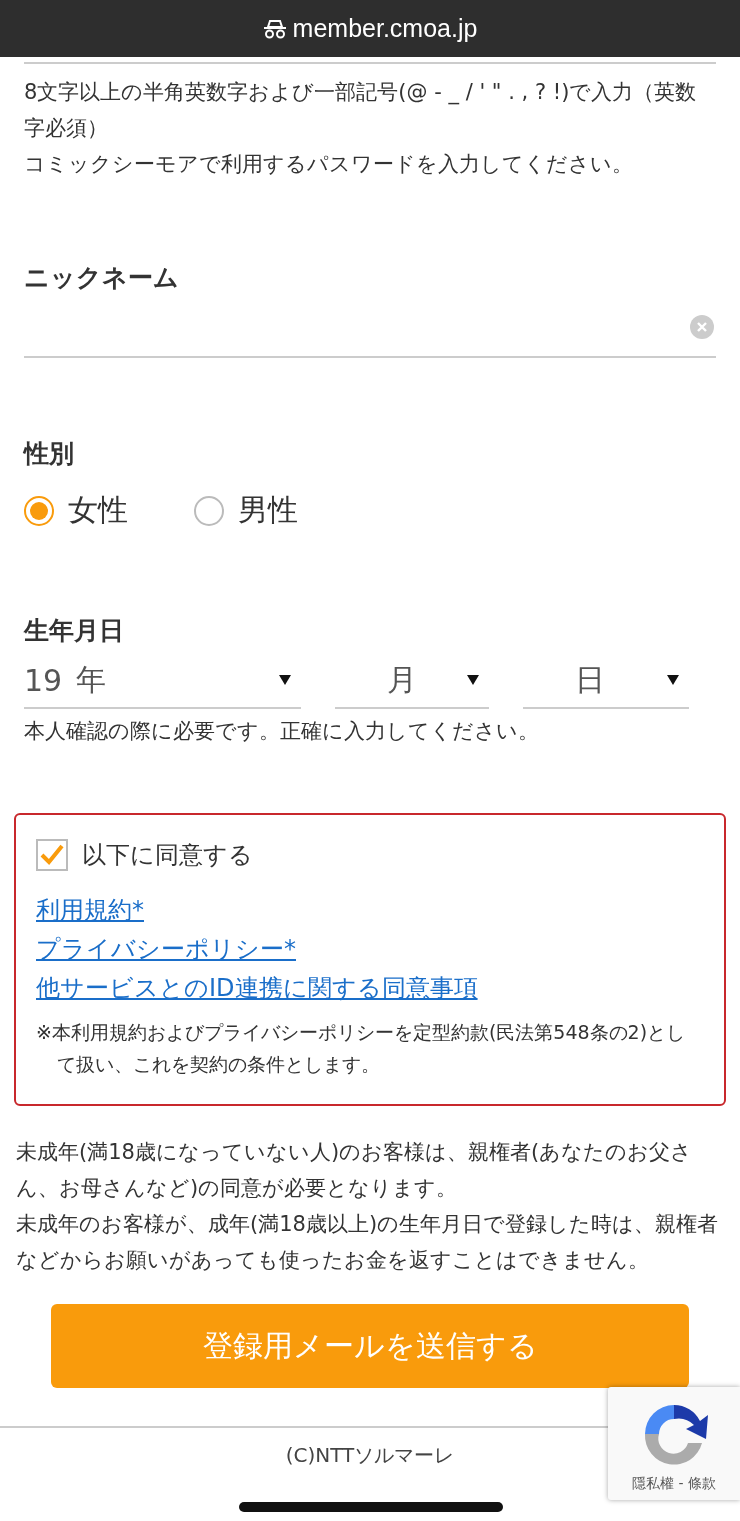  What do you see at coordinates (361, 110) in the screenshot?
I see `hint-text: 8文字以上の半角英数字および一部記号(@ - _ / ' " . , ? !)で入力（英数字必須）` at bounding box center [361, 110].